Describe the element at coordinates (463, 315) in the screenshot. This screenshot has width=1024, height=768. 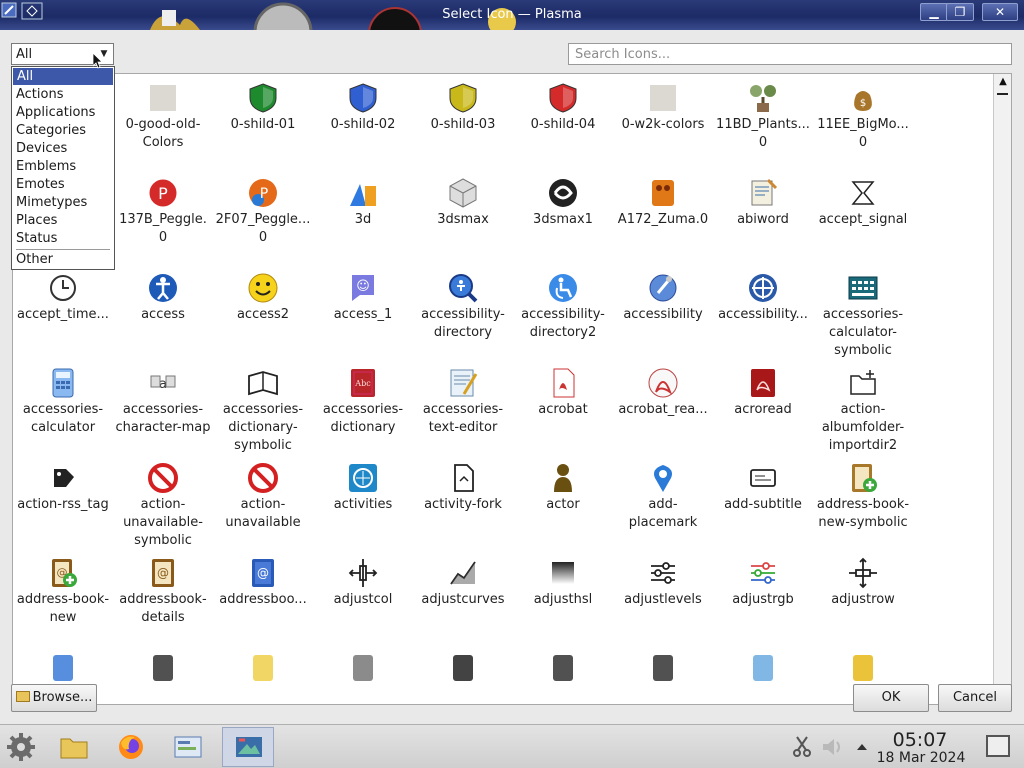
I see `icon-cell: accessibility-directory` at that location.